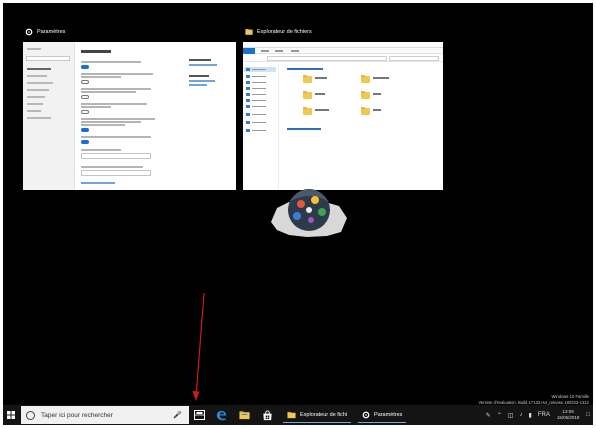  What do you see at coordinates (30, 415) in the screenshot?
I see `cortana-icon` at bounding box center [30, 415].